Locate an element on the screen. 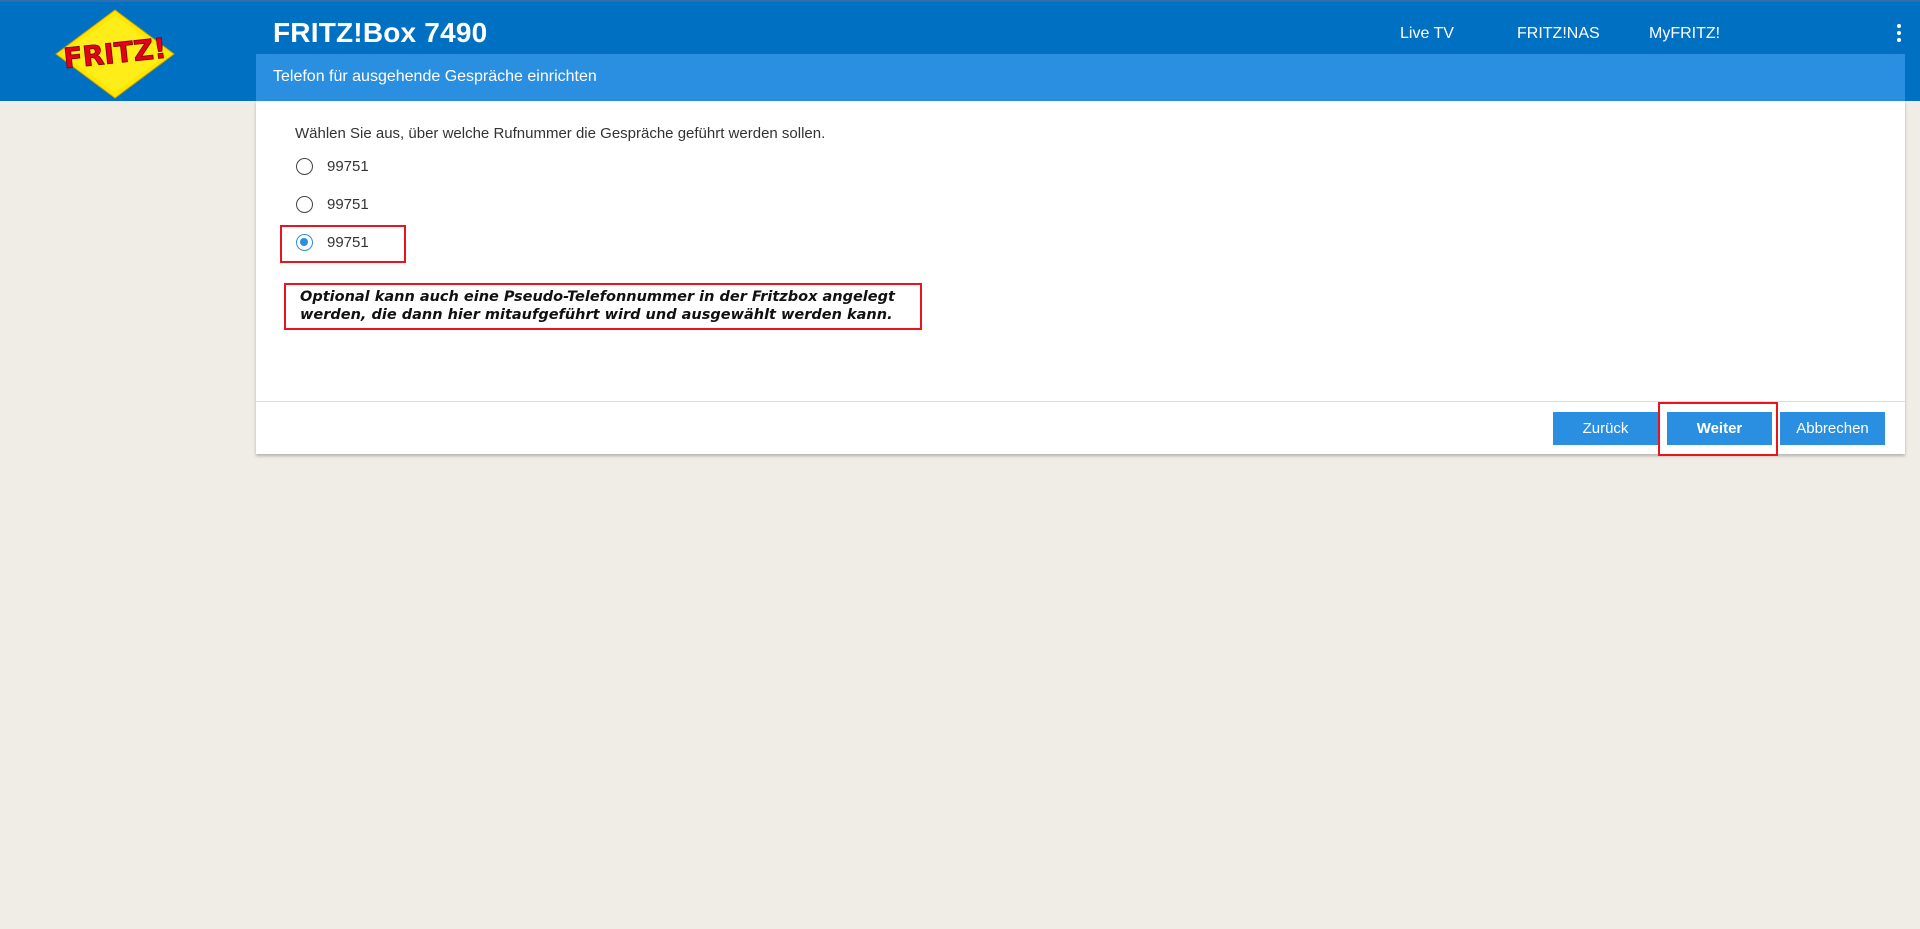 The width and height of the screenshot is (1920, 929). nav-myfritz: MyFRITZ! is located at coordinates (1684, 34).